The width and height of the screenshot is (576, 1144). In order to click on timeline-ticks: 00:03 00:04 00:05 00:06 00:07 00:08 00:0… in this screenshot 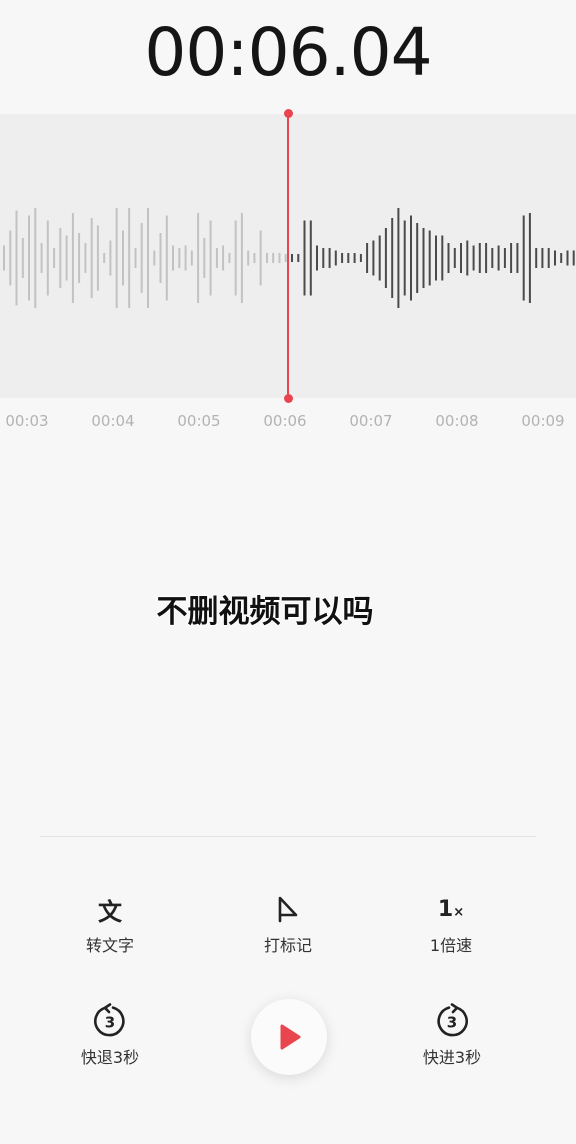, I will do `click(288, 422)`.